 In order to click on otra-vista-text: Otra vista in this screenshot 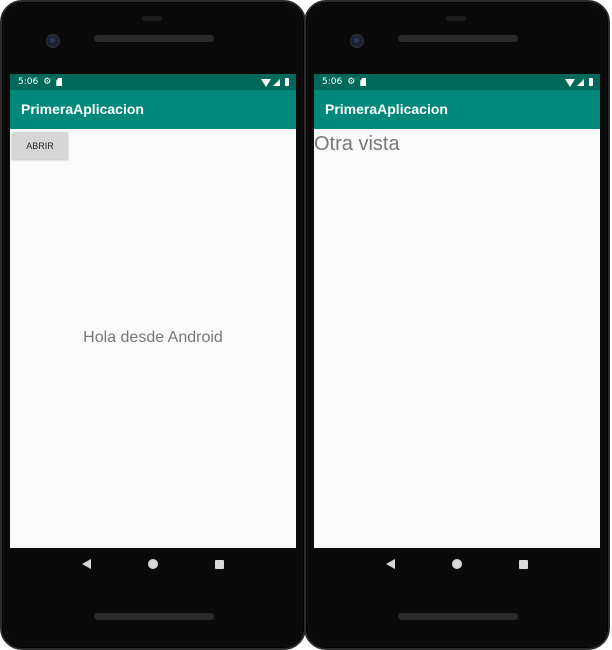, I will do `click(357, 144)`.